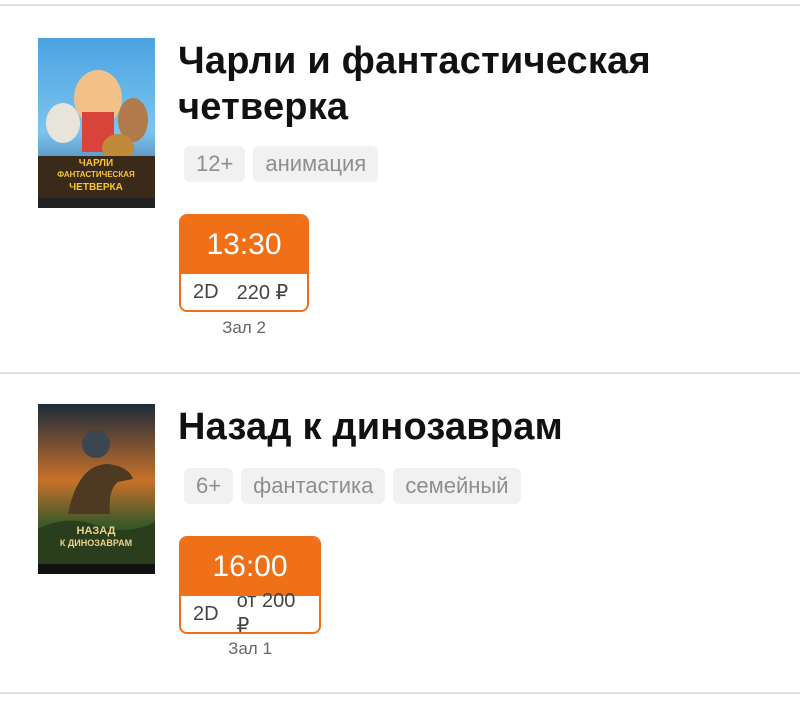 The image size is (800, 701). I want to click on genre-tag: семейный, so click(457, 486).